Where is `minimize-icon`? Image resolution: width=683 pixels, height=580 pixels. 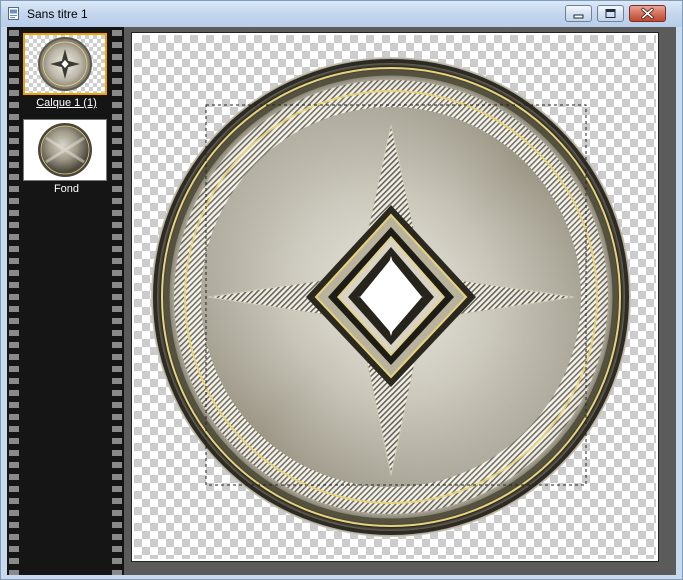 minimize-icon is located at coordinates (578, 16).